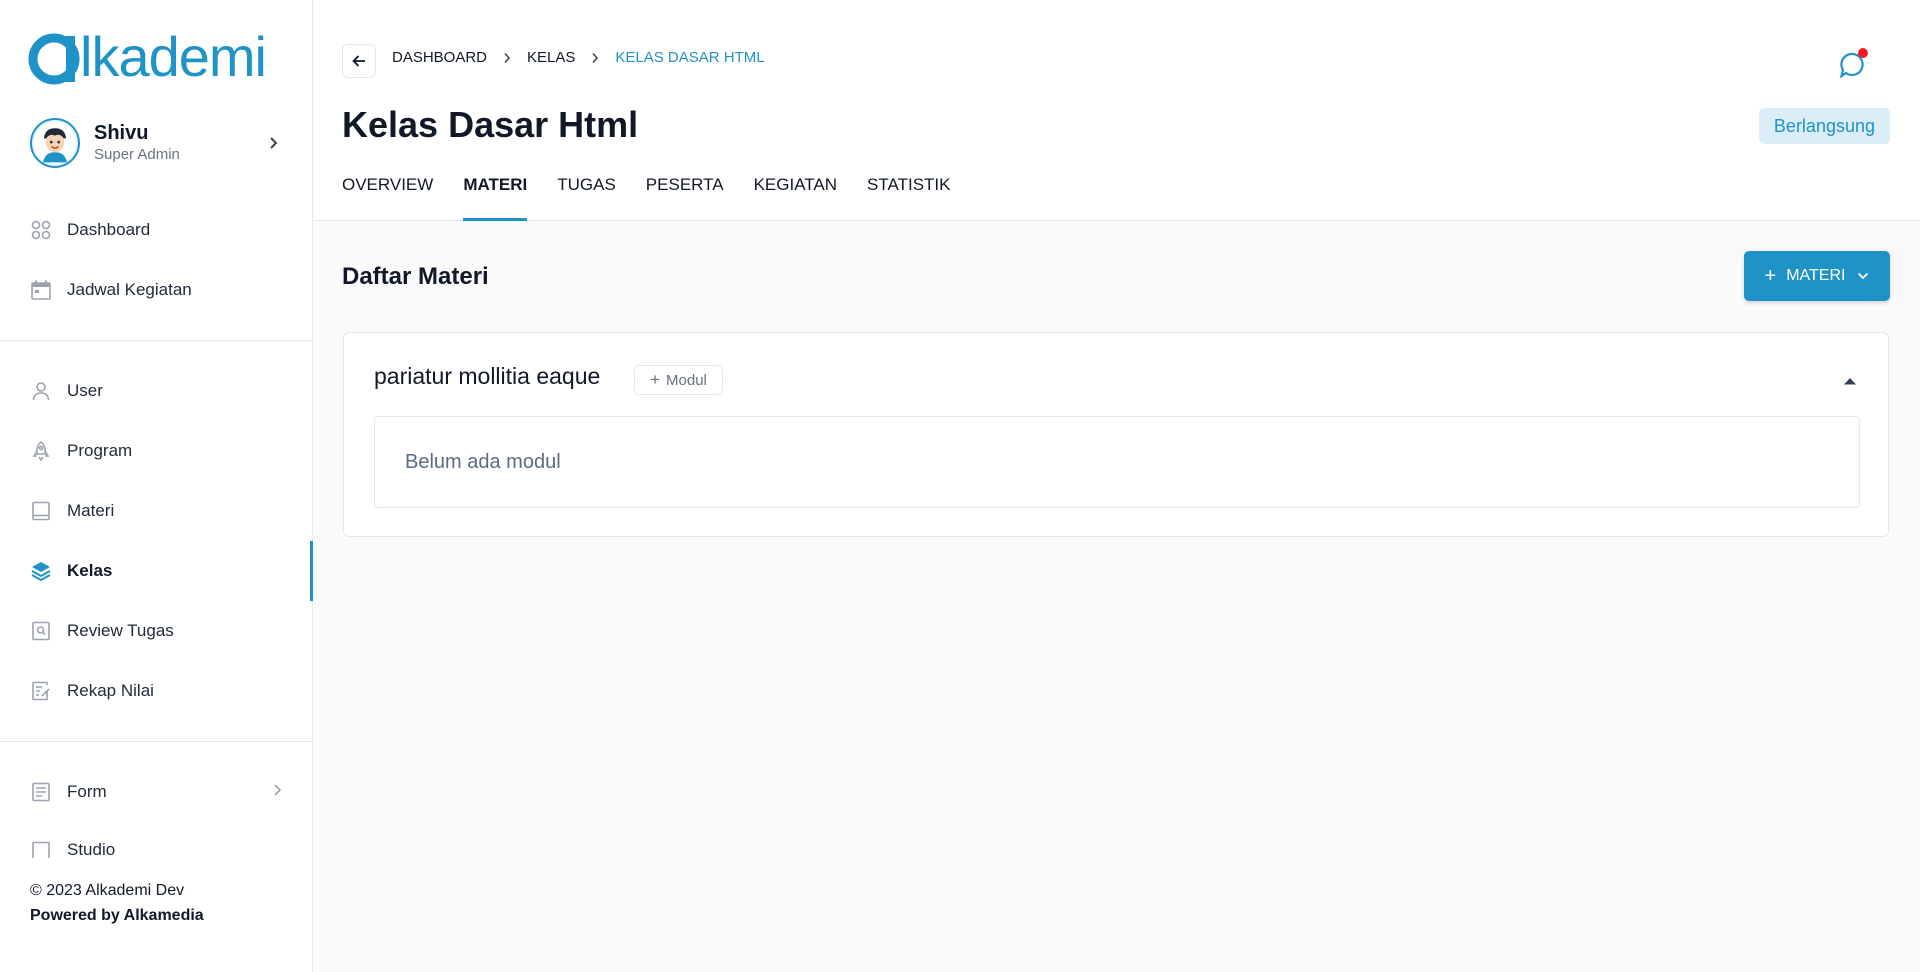 The image size is (1920, 972). What do you see at coordinates (120, 630) in the screenshot?
I see `sidebar-item-label: Review Tugas` at bounding box center [120, 630].